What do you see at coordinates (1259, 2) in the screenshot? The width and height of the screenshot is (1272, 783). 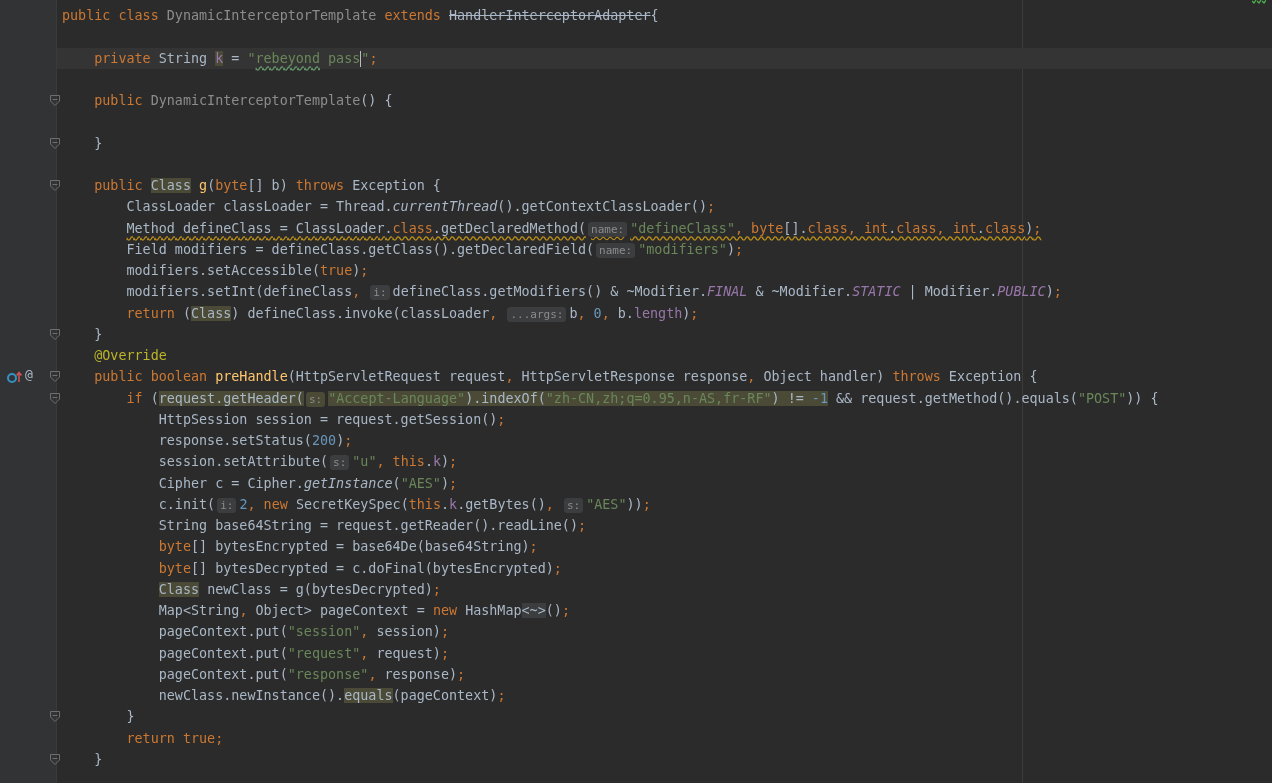 I see `inspection-check-icon` at bounding box center [1259, 2].